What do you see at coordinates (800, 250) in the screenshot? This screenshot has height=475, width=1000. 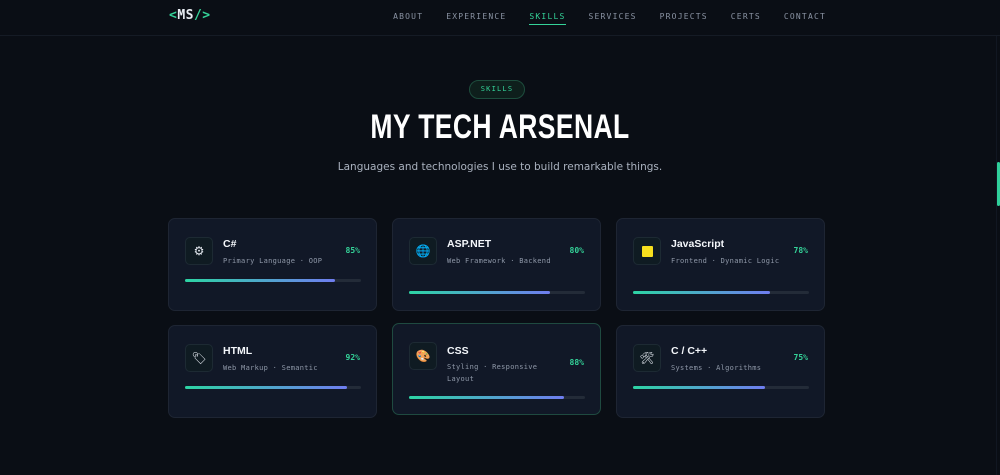 I see `skill-percent: 78%` at bounding box center [800, 250].